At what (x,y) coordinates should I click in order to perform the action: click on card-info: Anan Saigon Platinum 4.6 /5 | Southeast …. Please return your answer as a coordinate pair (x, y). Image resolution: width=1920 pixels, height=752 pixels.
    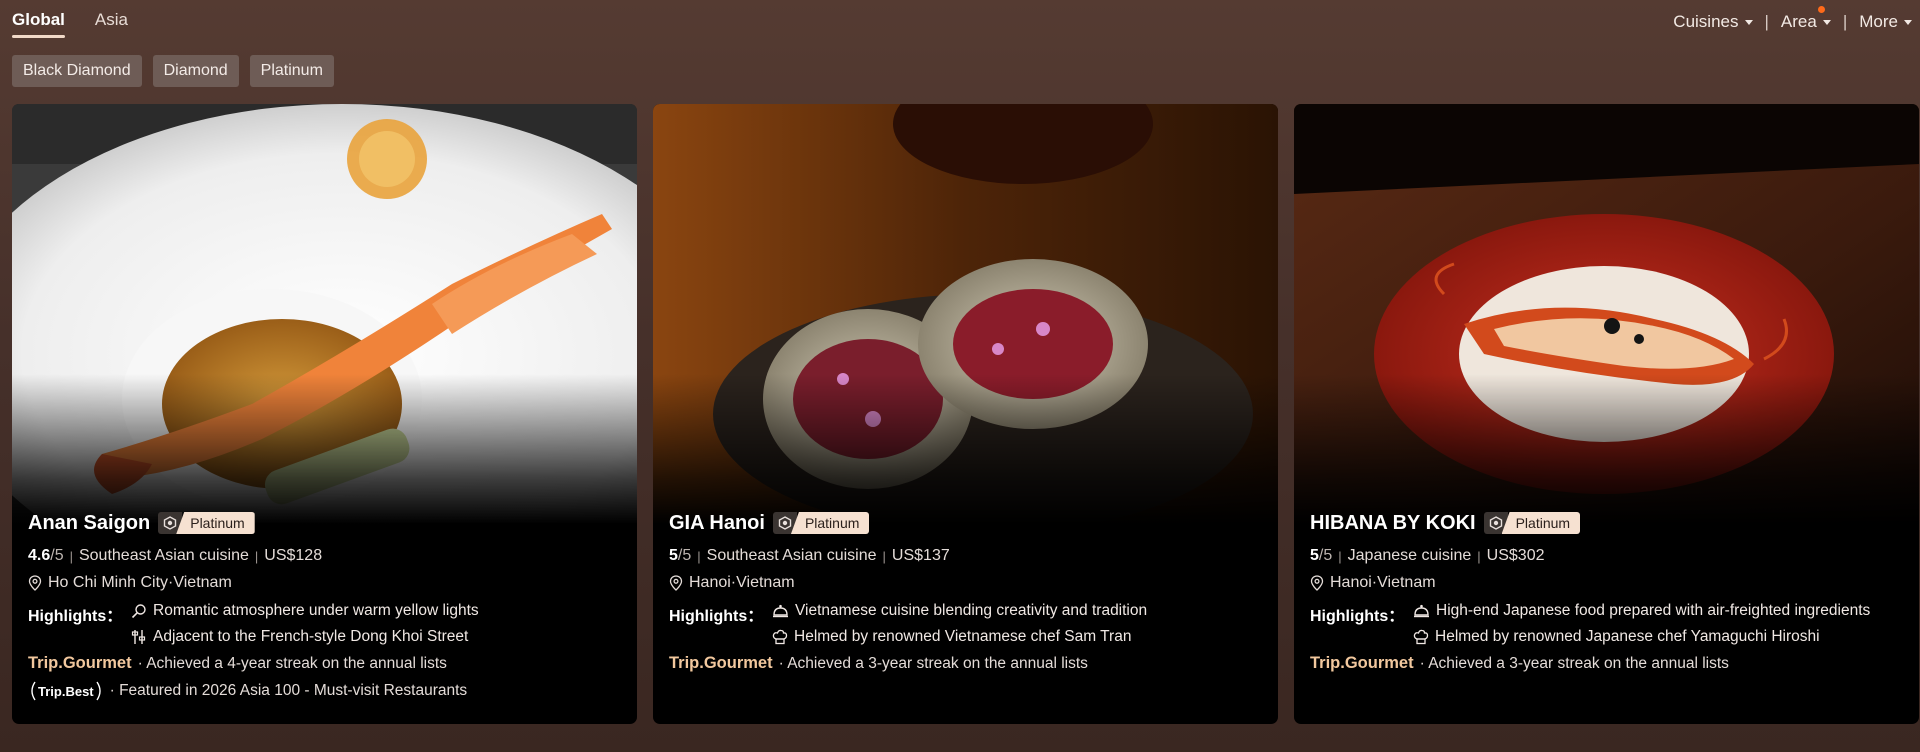
    Looking at the image, I should click on (324, 604).